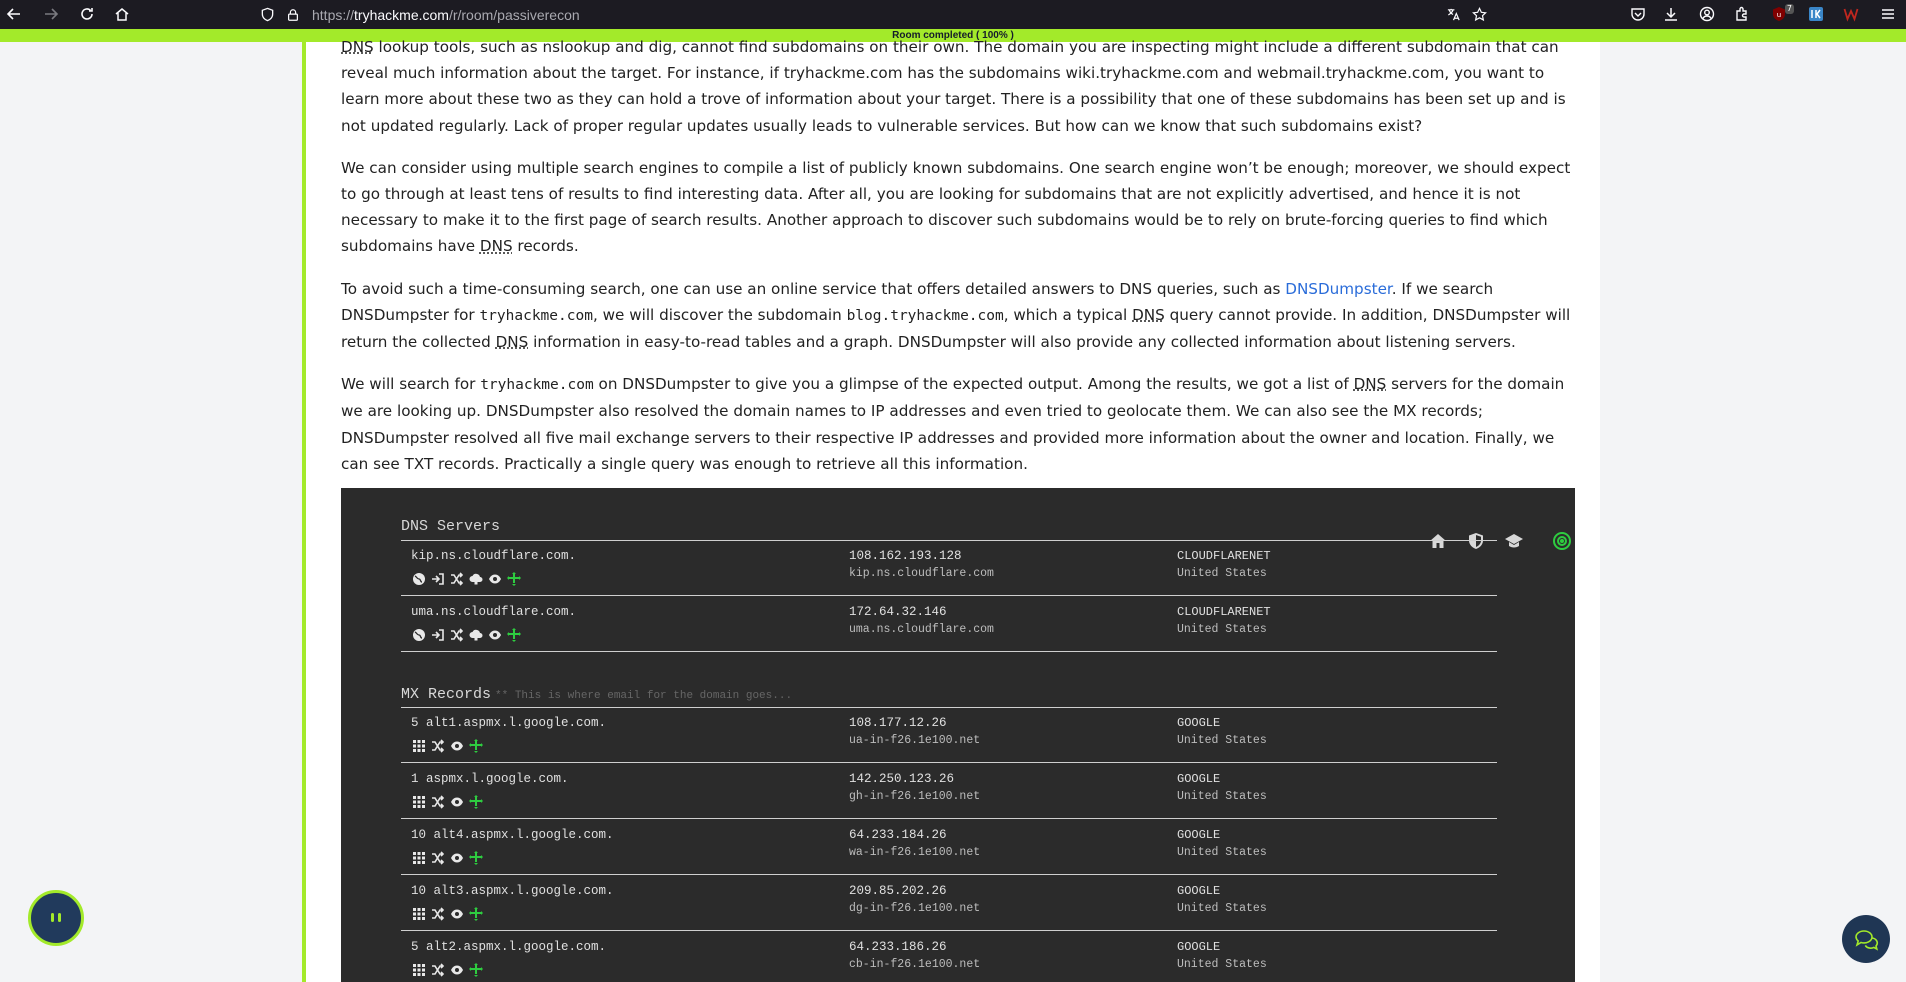 Image resolution: width=1906 pixels, height=982 pixels. What do you see at coordinates (921, 620) in the screenshot?
I see `record-ip-cell: 172.64.32.146 uma.ns.cloudflare.com` at bounding box center [921, 620].